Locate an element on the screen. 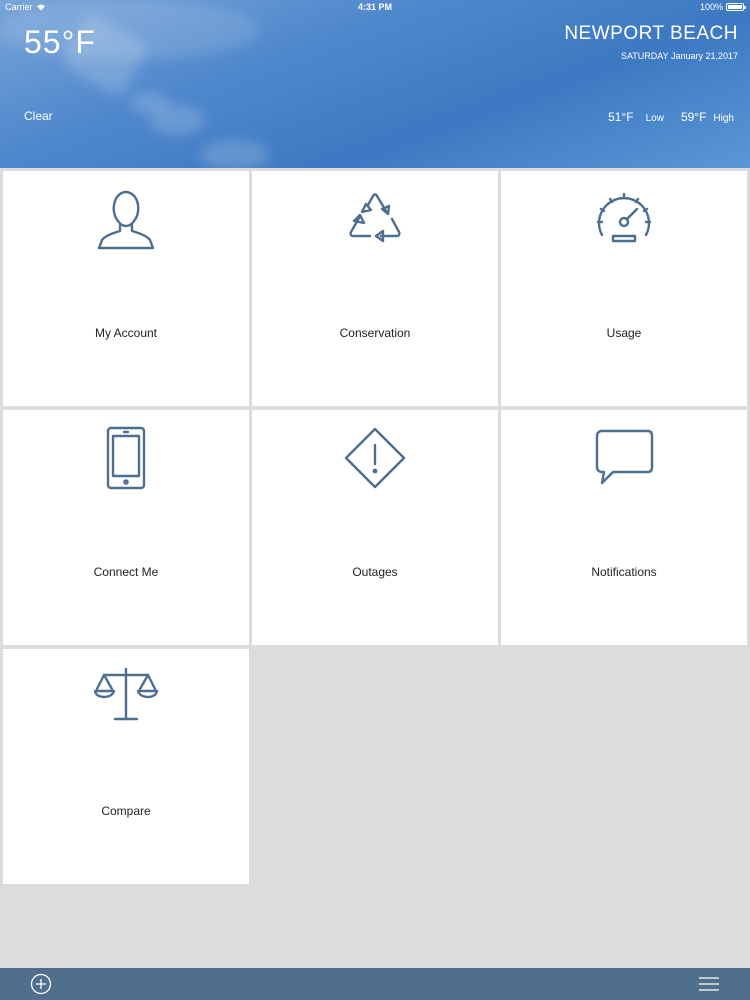 The height and width of the screenshot is (1000, 750). city-name: NEWPORT BEACH is located at coordinates (651, 33).